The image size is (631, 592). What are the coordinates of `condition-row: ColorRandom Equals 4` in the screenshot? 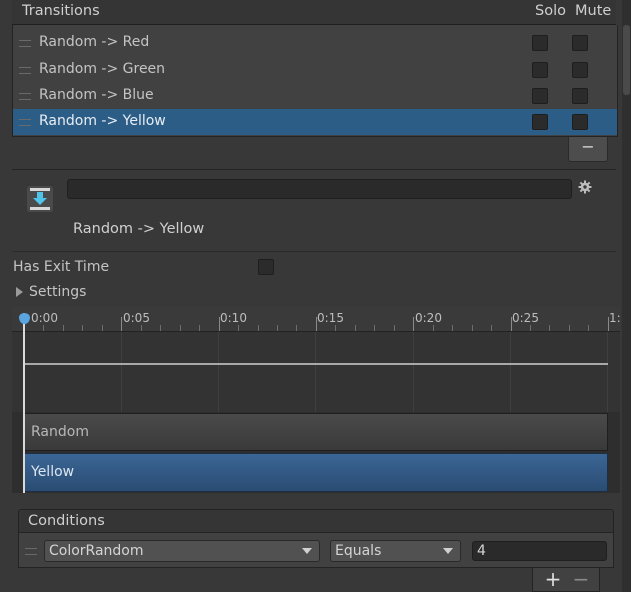 It's located at (316, 550).